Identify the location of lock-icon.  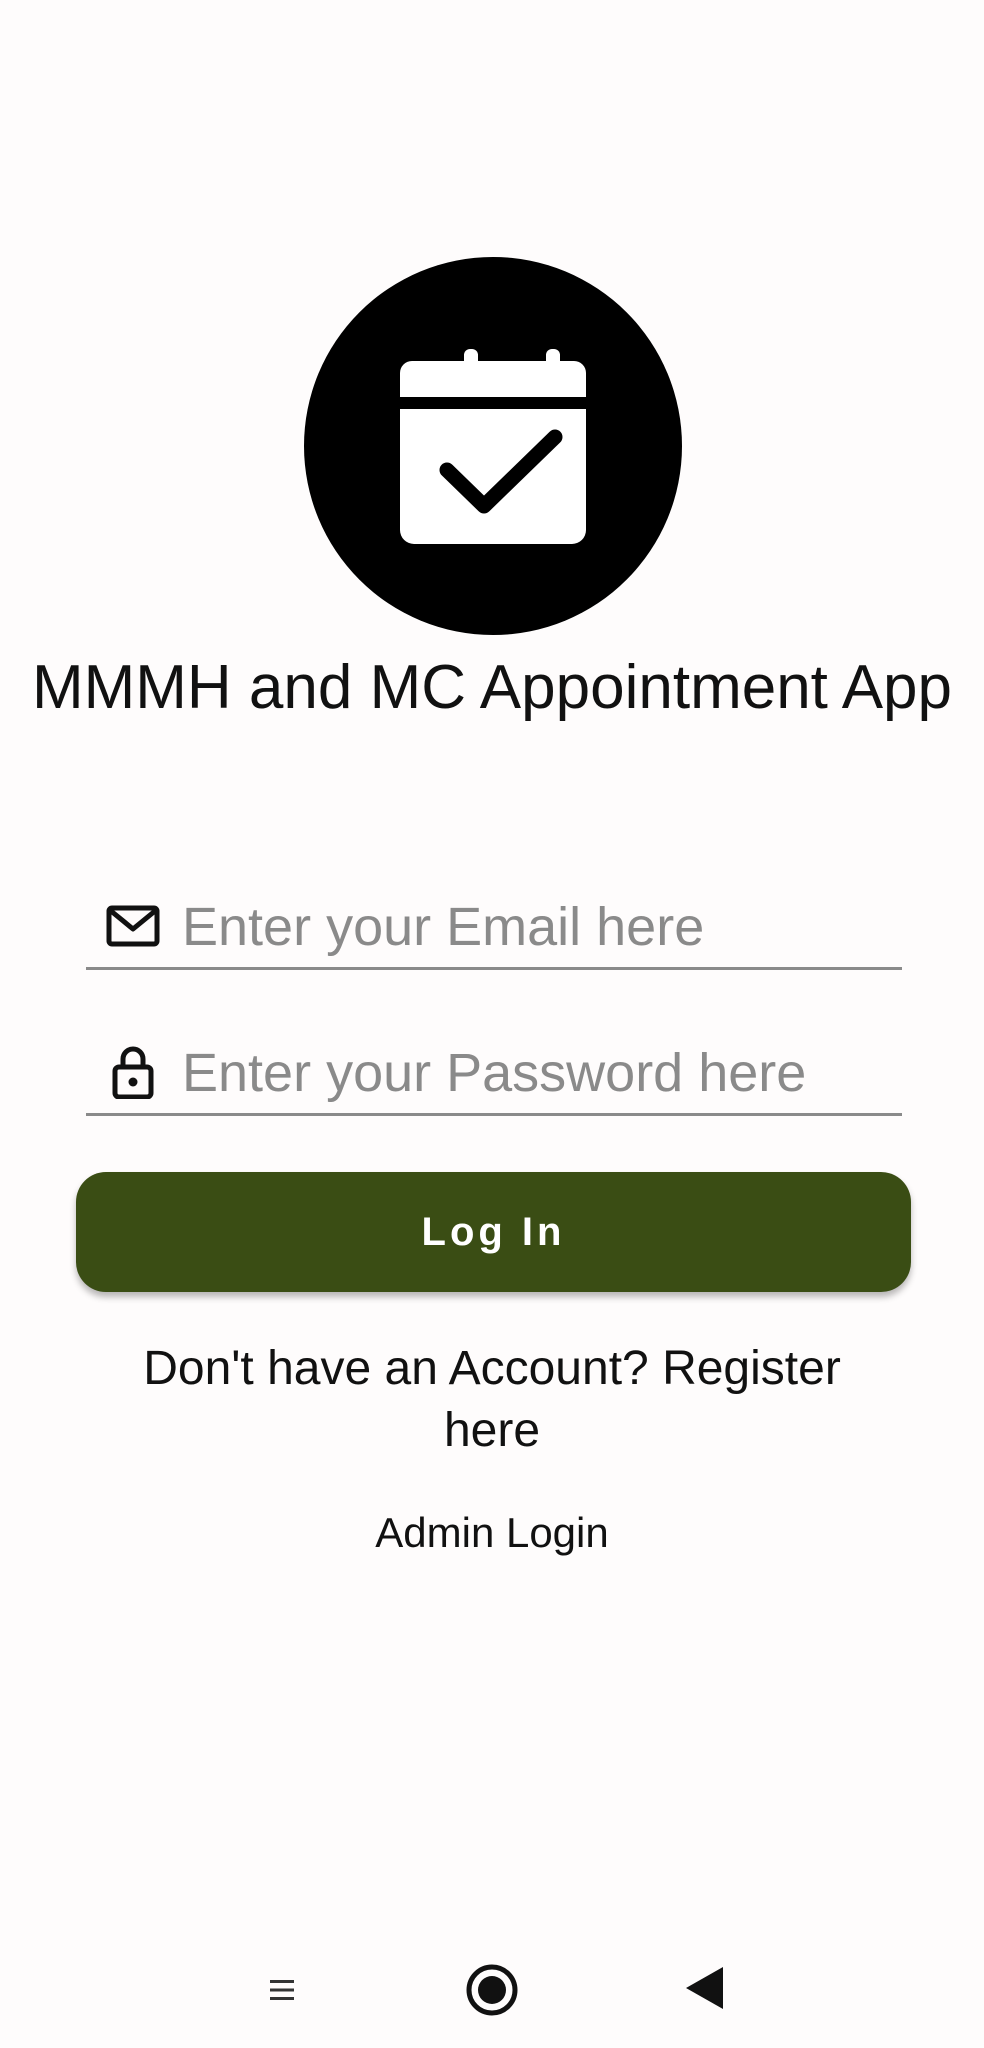
(133, 1072).